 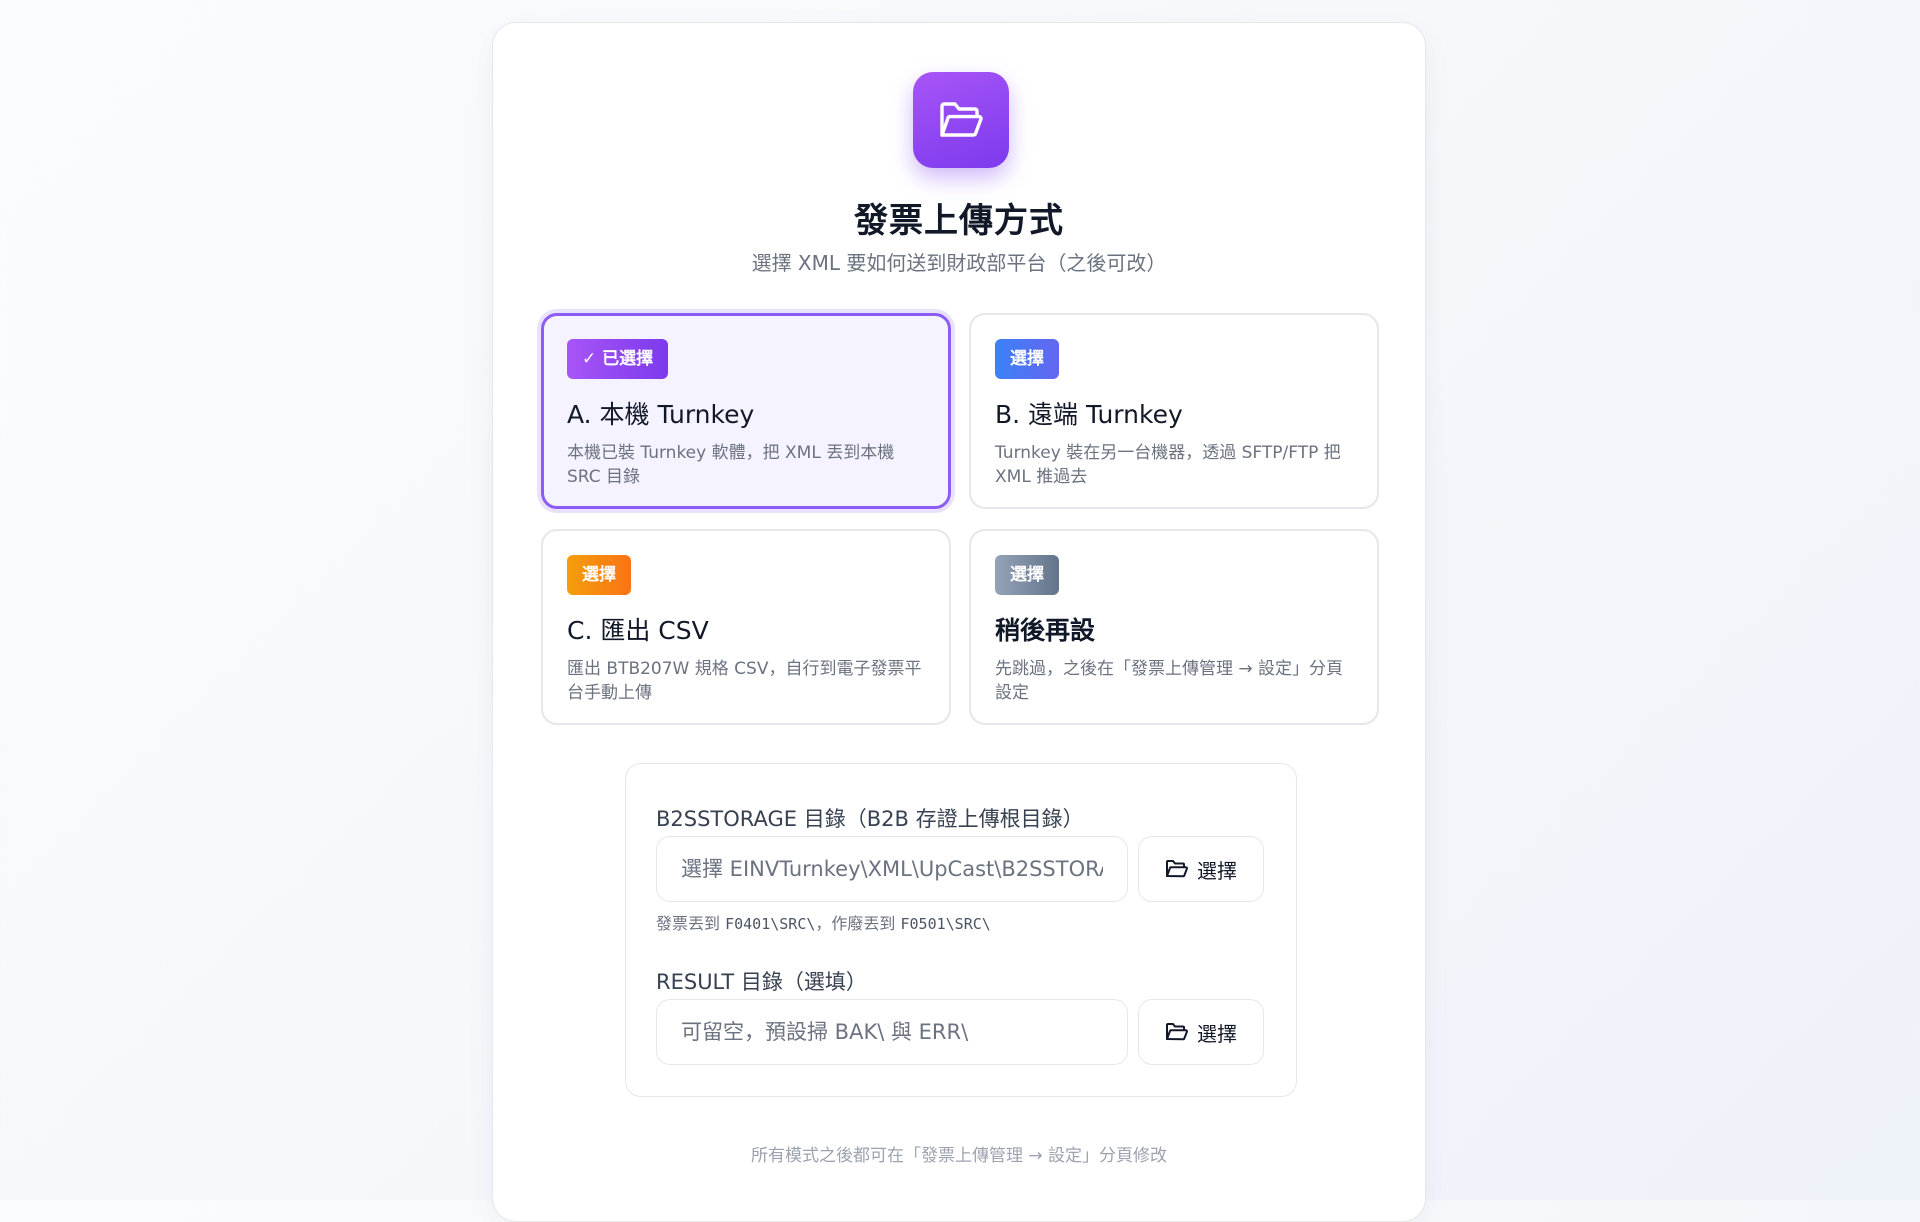 I want to click on result-browse-button: 選擇, so click(x=1201, y=1032).